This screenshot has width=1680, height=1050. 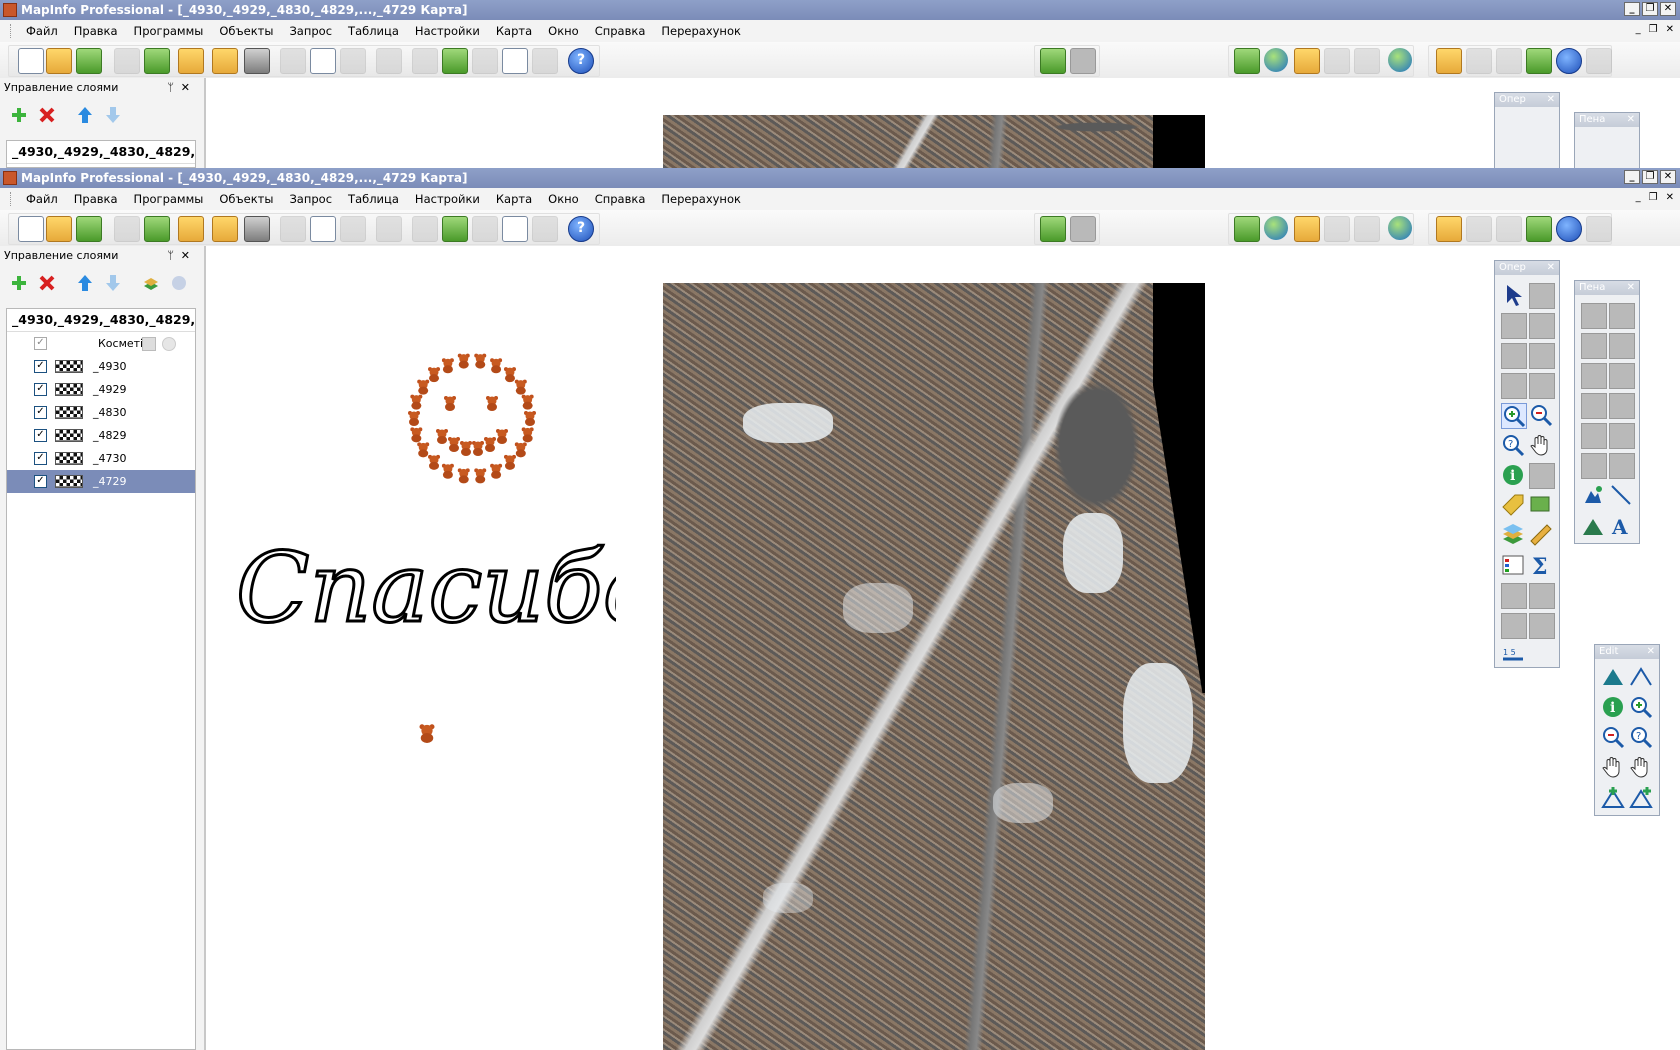 I want to click on minimize-button: _, so click(x=1632, y=9).